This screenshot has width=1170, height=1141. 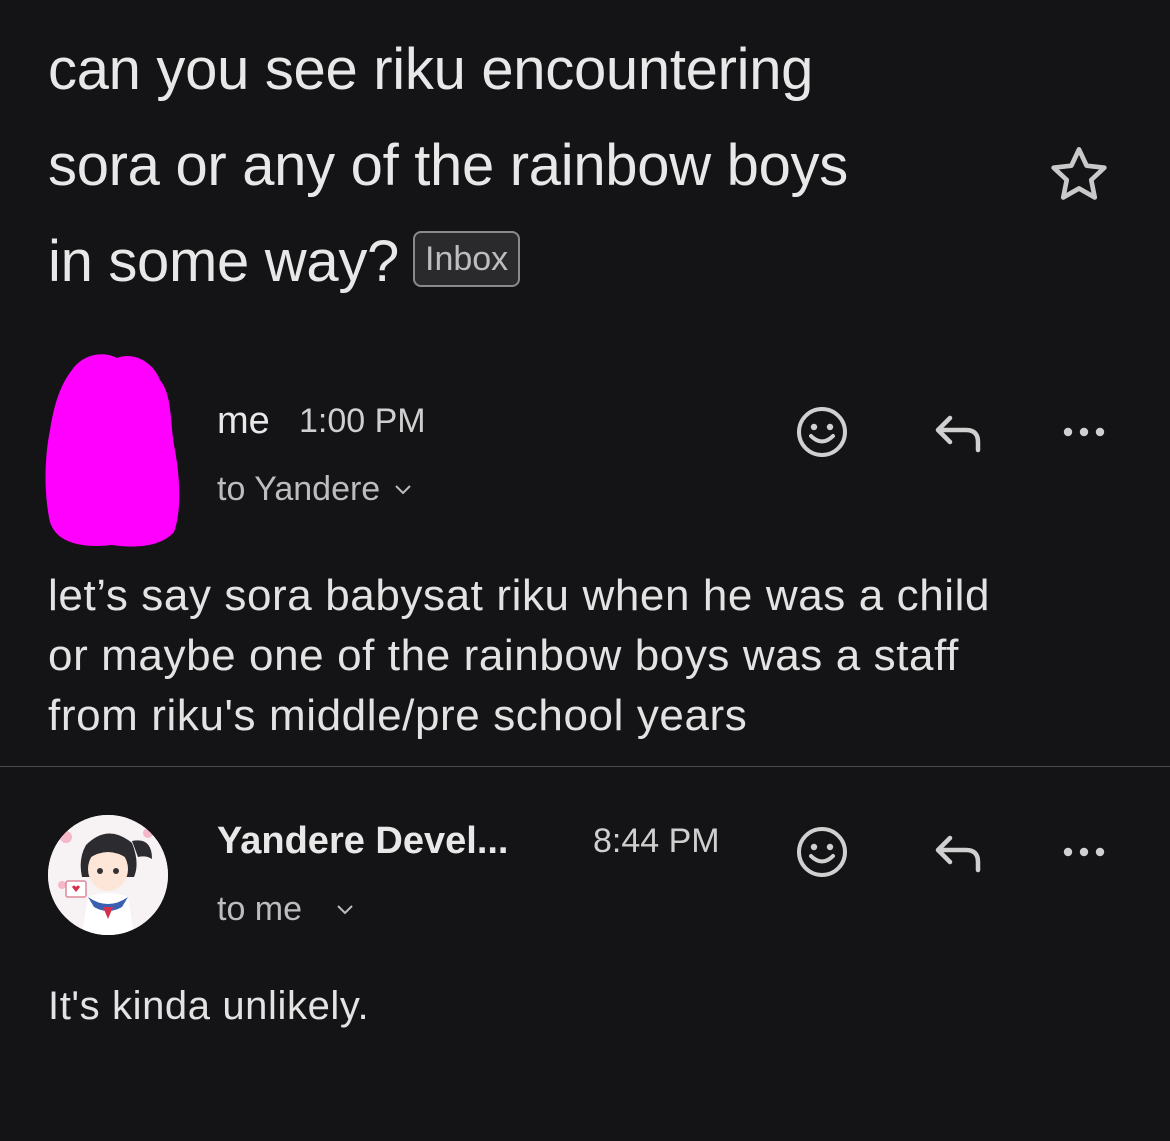 I want to click on subject-line-2: sora or any of the rainbow boys, so click(x=448, y=165).